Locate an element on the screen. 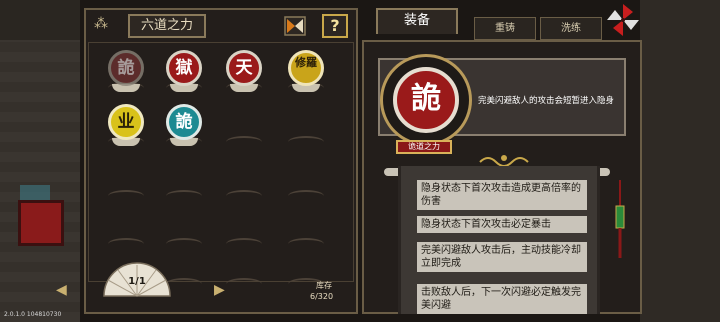 The height and width of the screenshot is (322, 720). close-pinwheel-icon is located at coordinates (623, 20).